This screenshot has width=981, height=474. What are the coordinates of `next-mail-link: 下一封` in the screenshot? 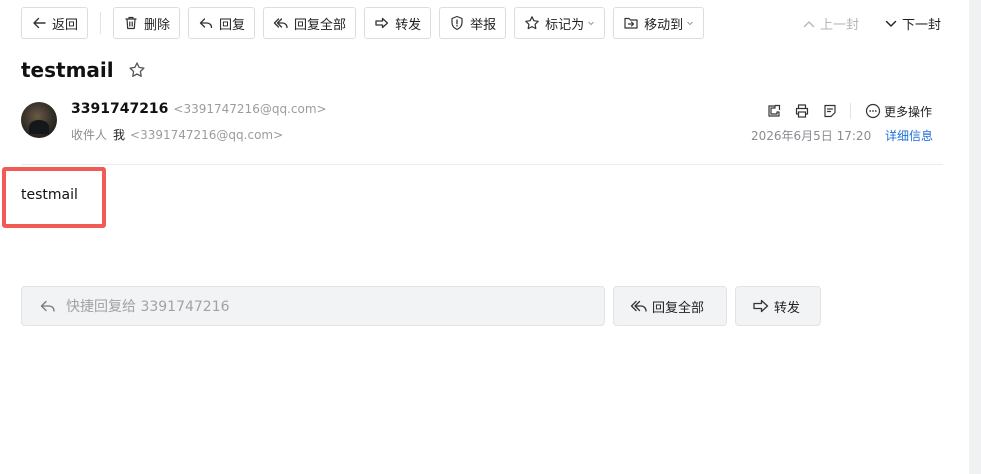 It's located at (912, 23).